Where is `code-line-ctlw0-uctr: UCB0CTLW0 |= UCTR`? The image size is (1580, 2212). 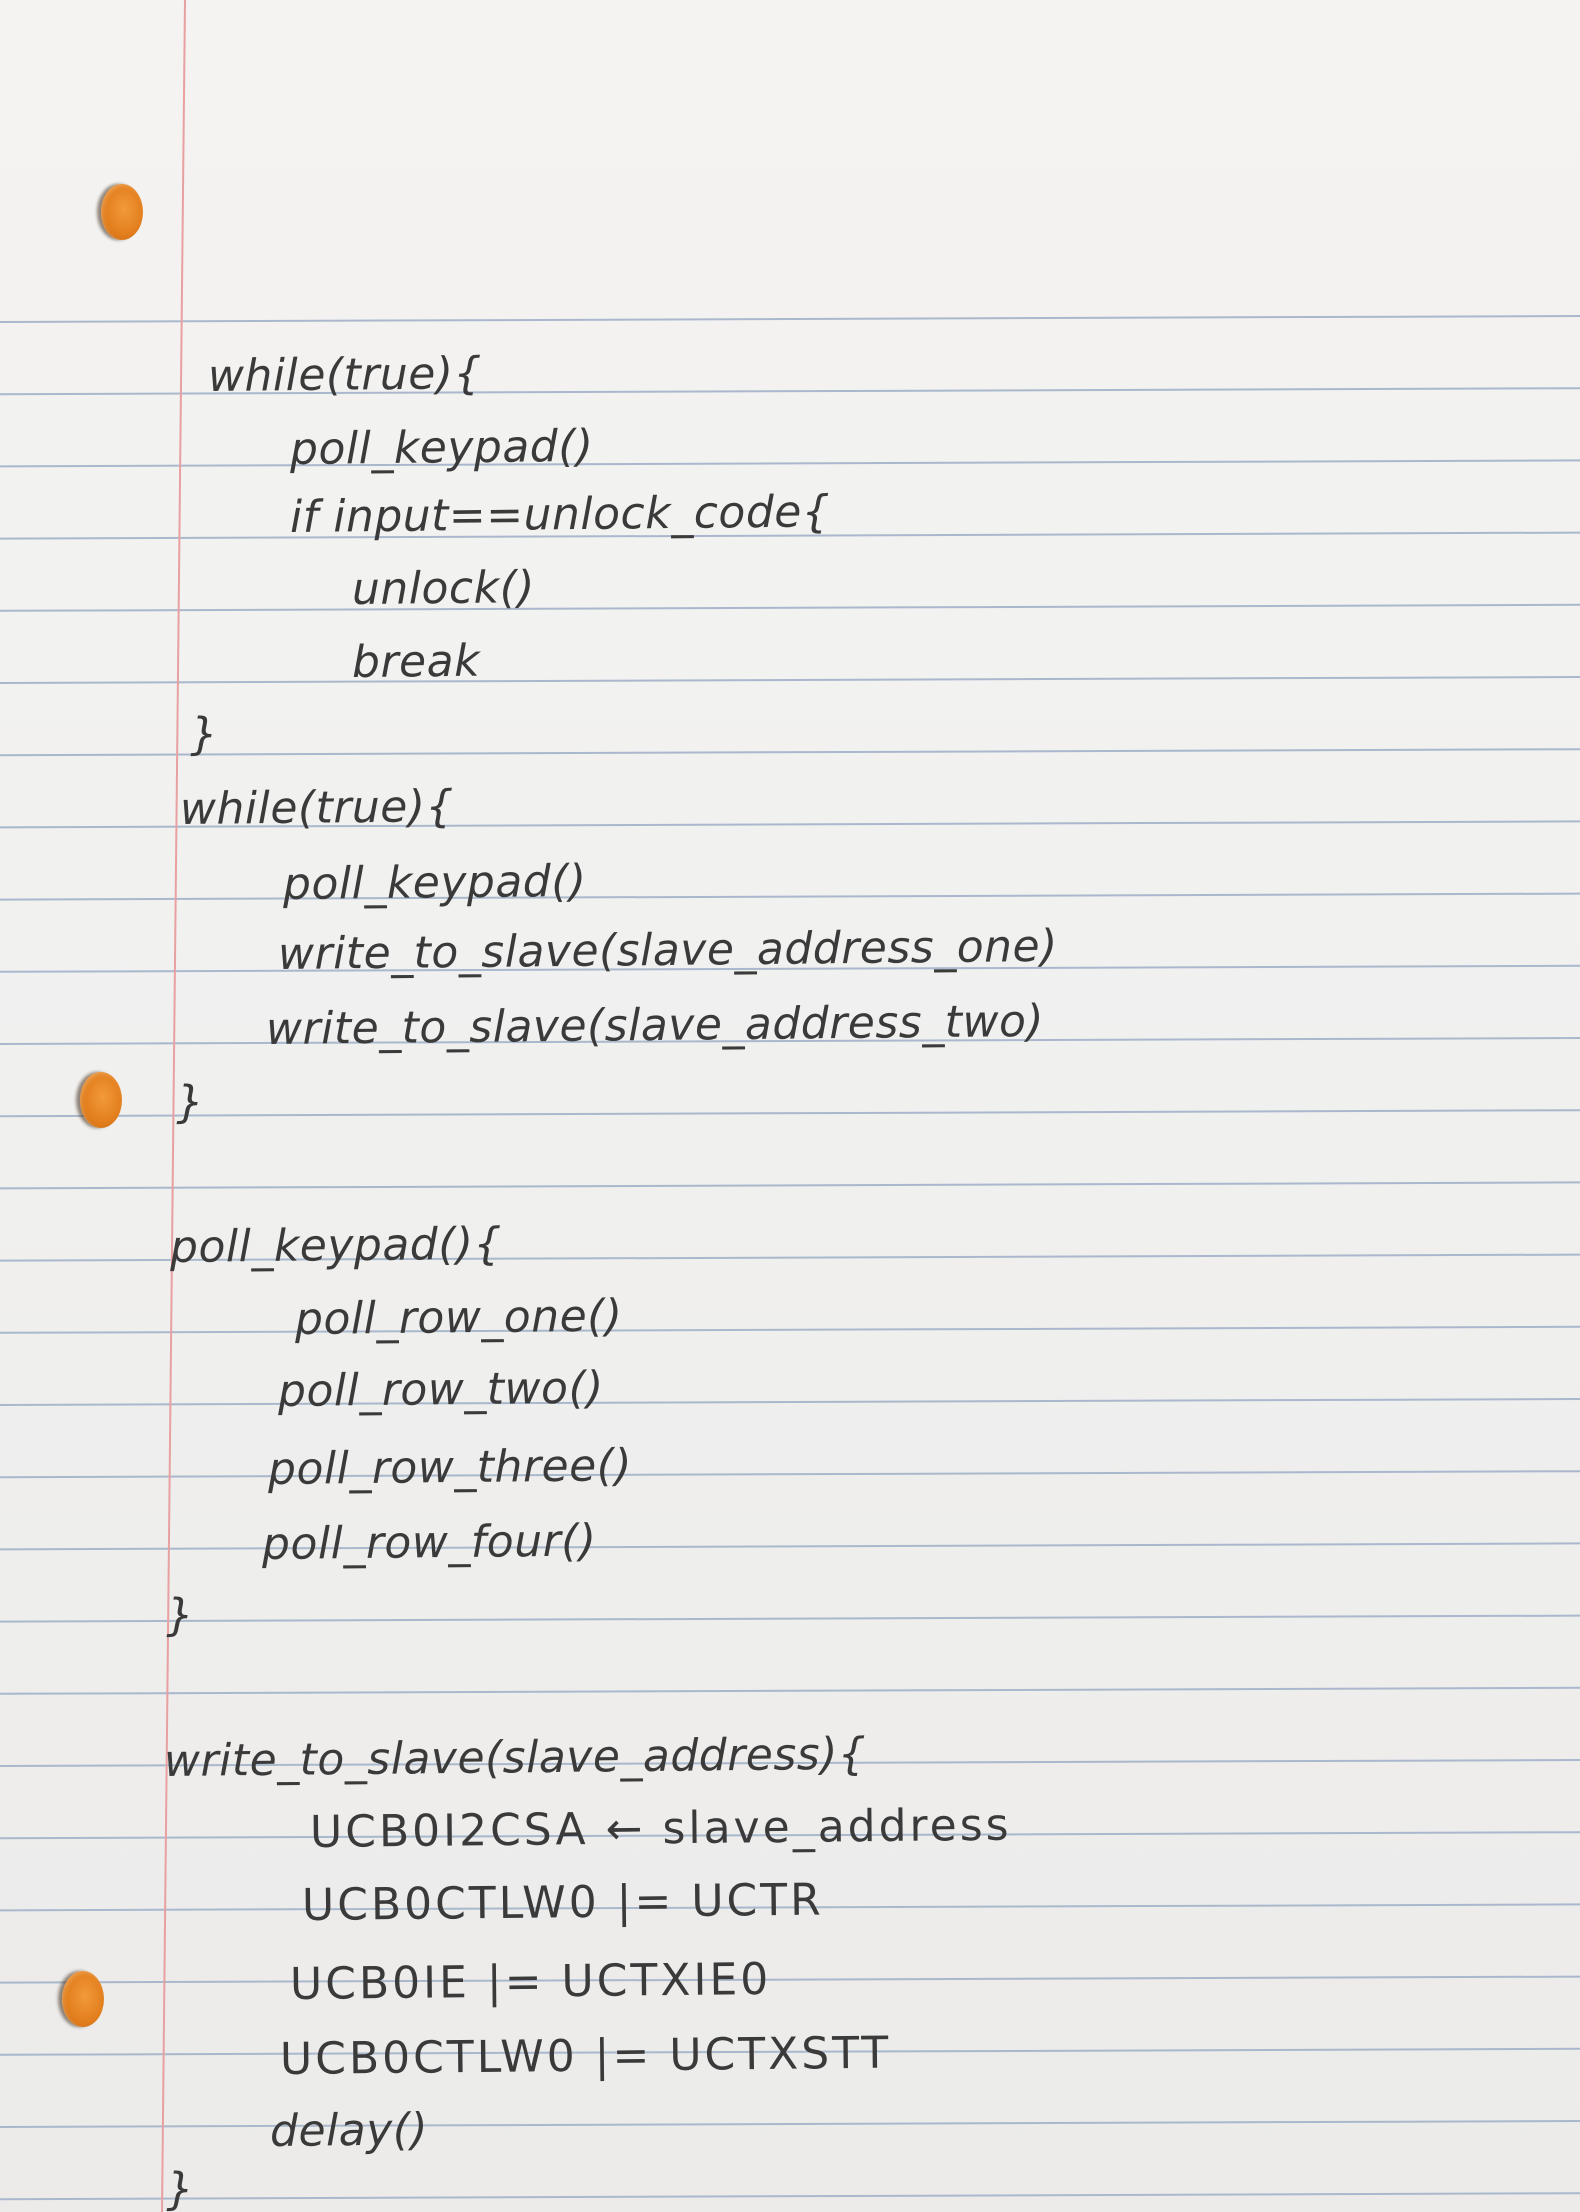 code-line-ctlw0-uctr: UCB0CTLW0 |= UCTR is located at coordinates (562, 1902).